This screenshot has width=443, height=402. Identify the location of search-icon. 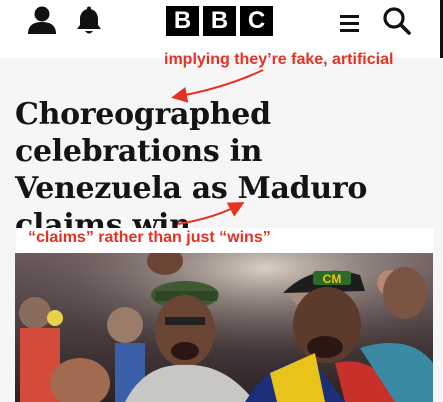
(397, 21).